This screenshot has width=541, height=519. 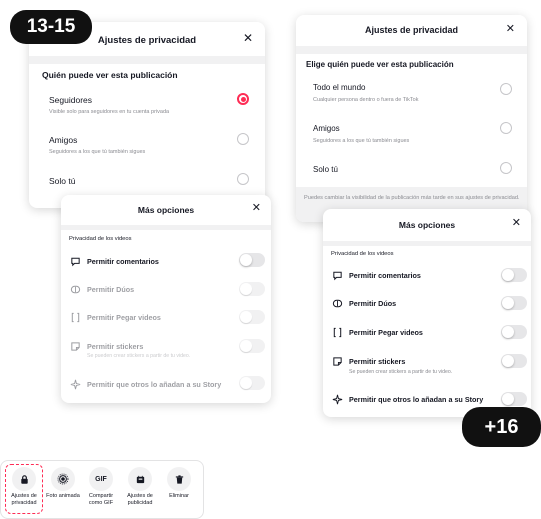 What do you see at coordinates (101, 499) in the screenshot?
I see `toolbar-label: Compartir como GIF` at bounding box center [101, 499].